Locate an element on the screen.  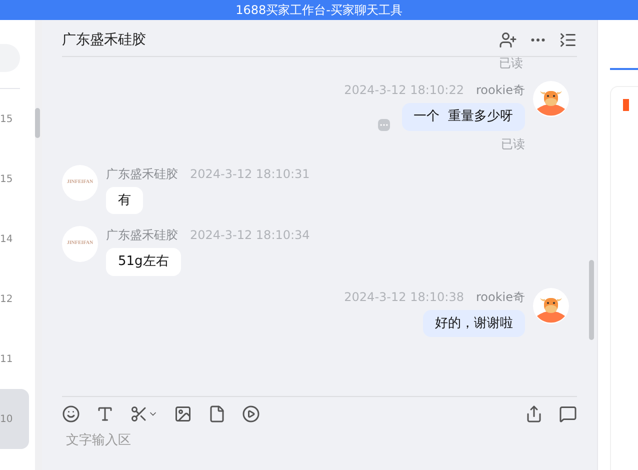
message-input-field: 文字输入区 is located at coordinates (319, 440).